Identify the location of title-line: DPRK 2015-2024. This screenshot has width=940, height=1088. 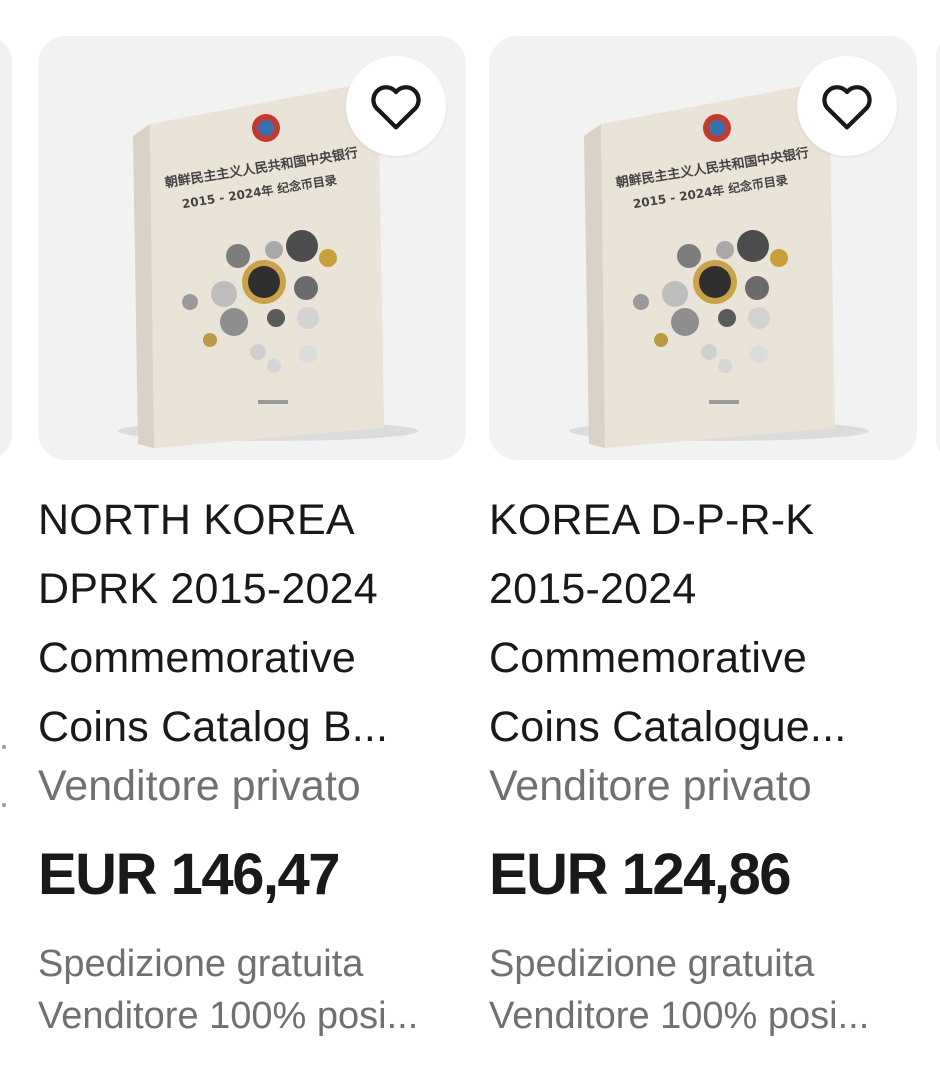
(208, 589).